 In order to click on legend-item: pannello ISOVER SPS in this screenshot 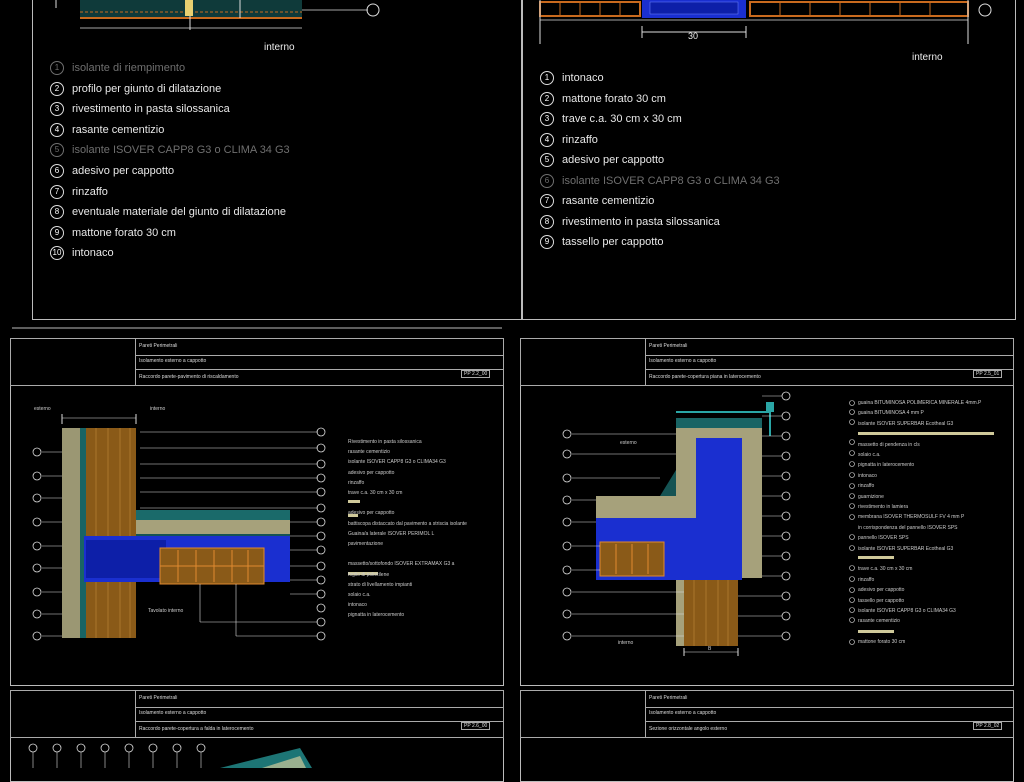, I will do `click(883, 538)`.